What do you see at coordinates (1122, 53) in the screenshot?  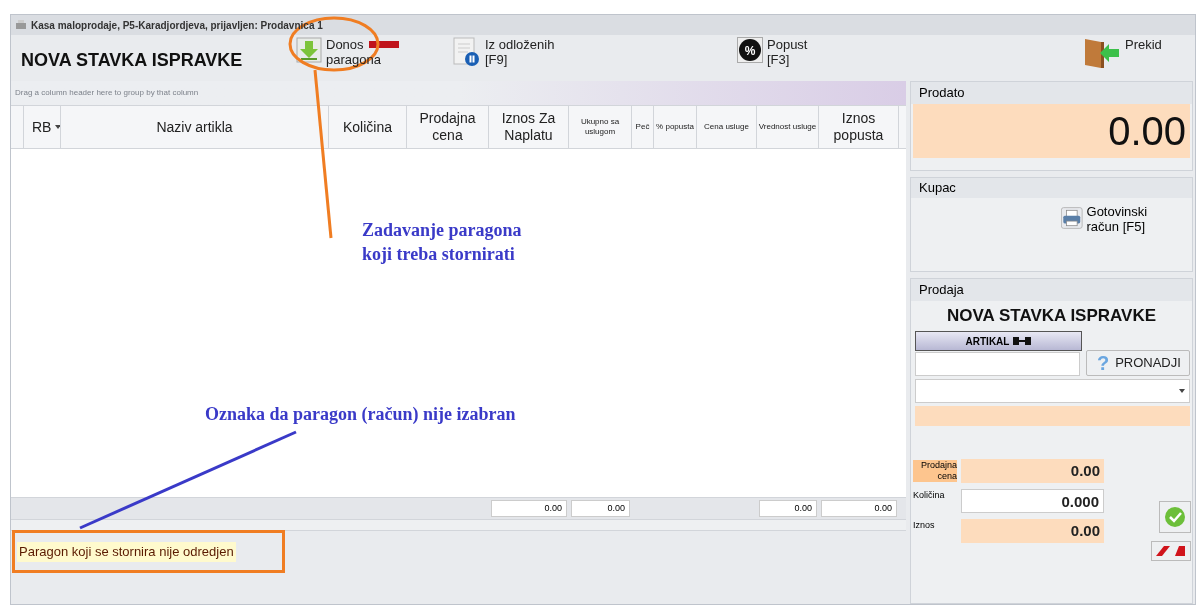 I see `toolbar-button: Prekid` at bounding box center [1122, 53].